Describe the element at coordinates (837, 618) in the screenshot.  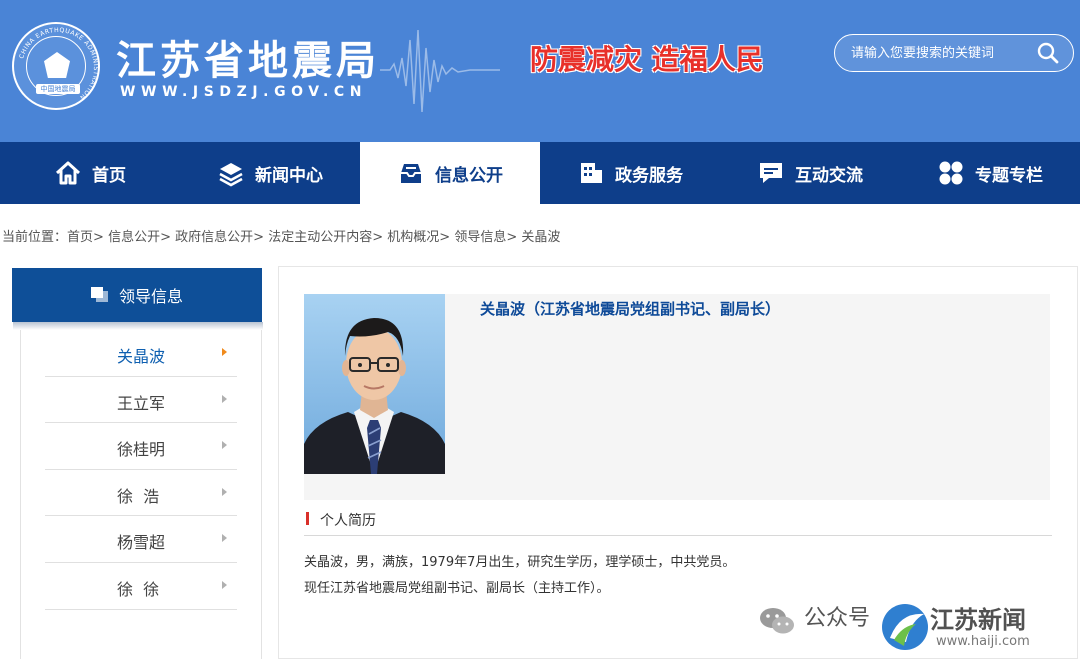
I see `watermark-label: 公众号` at that location.